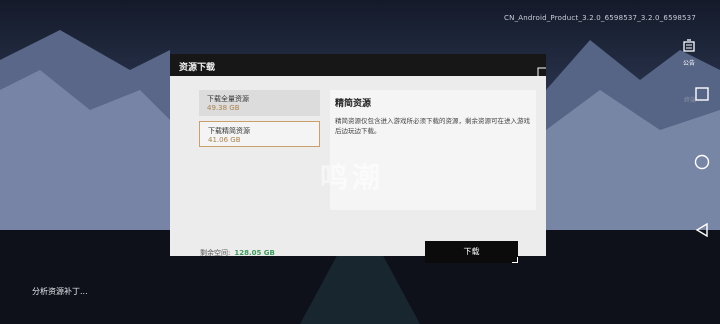 The image size is (720, 324). What do you see at coordinates (353, 104) in the screenshot?
I see `detail-title: 精简资源` at bounding box center [353, 104].